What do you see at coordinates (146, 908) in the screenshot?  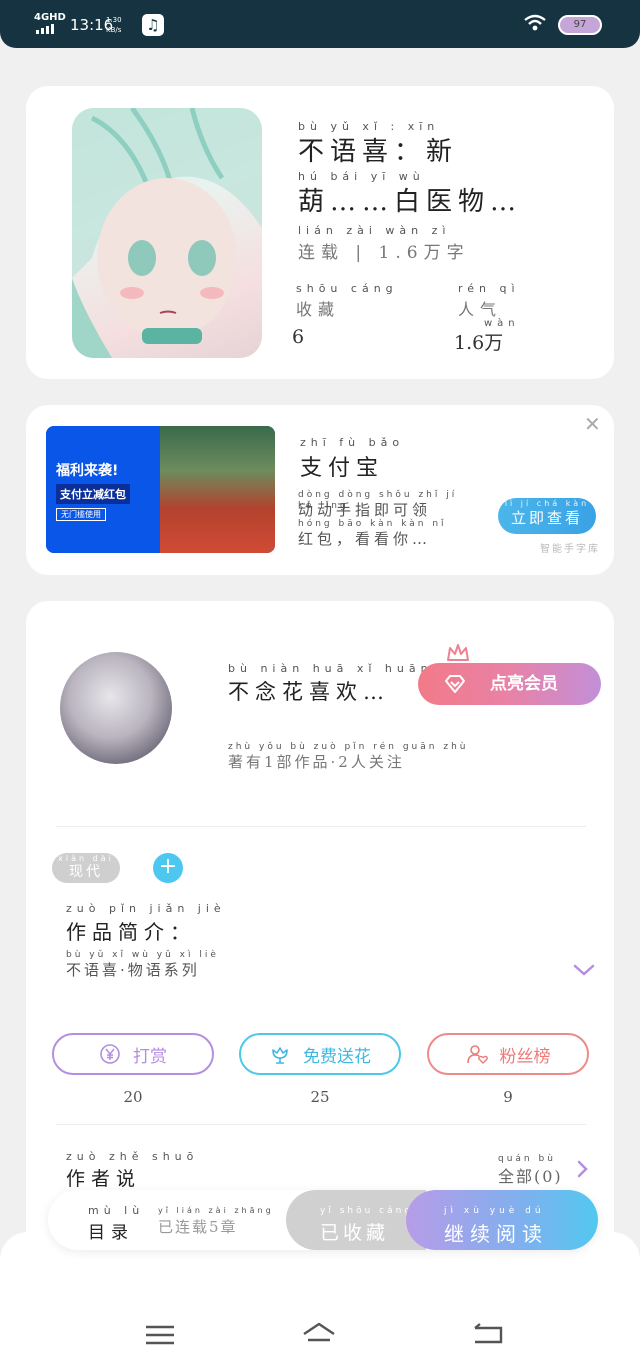 I see `intro-heading-pinyin: zuò pǐn jiǎn jiè` at bounding box center [146, 908].